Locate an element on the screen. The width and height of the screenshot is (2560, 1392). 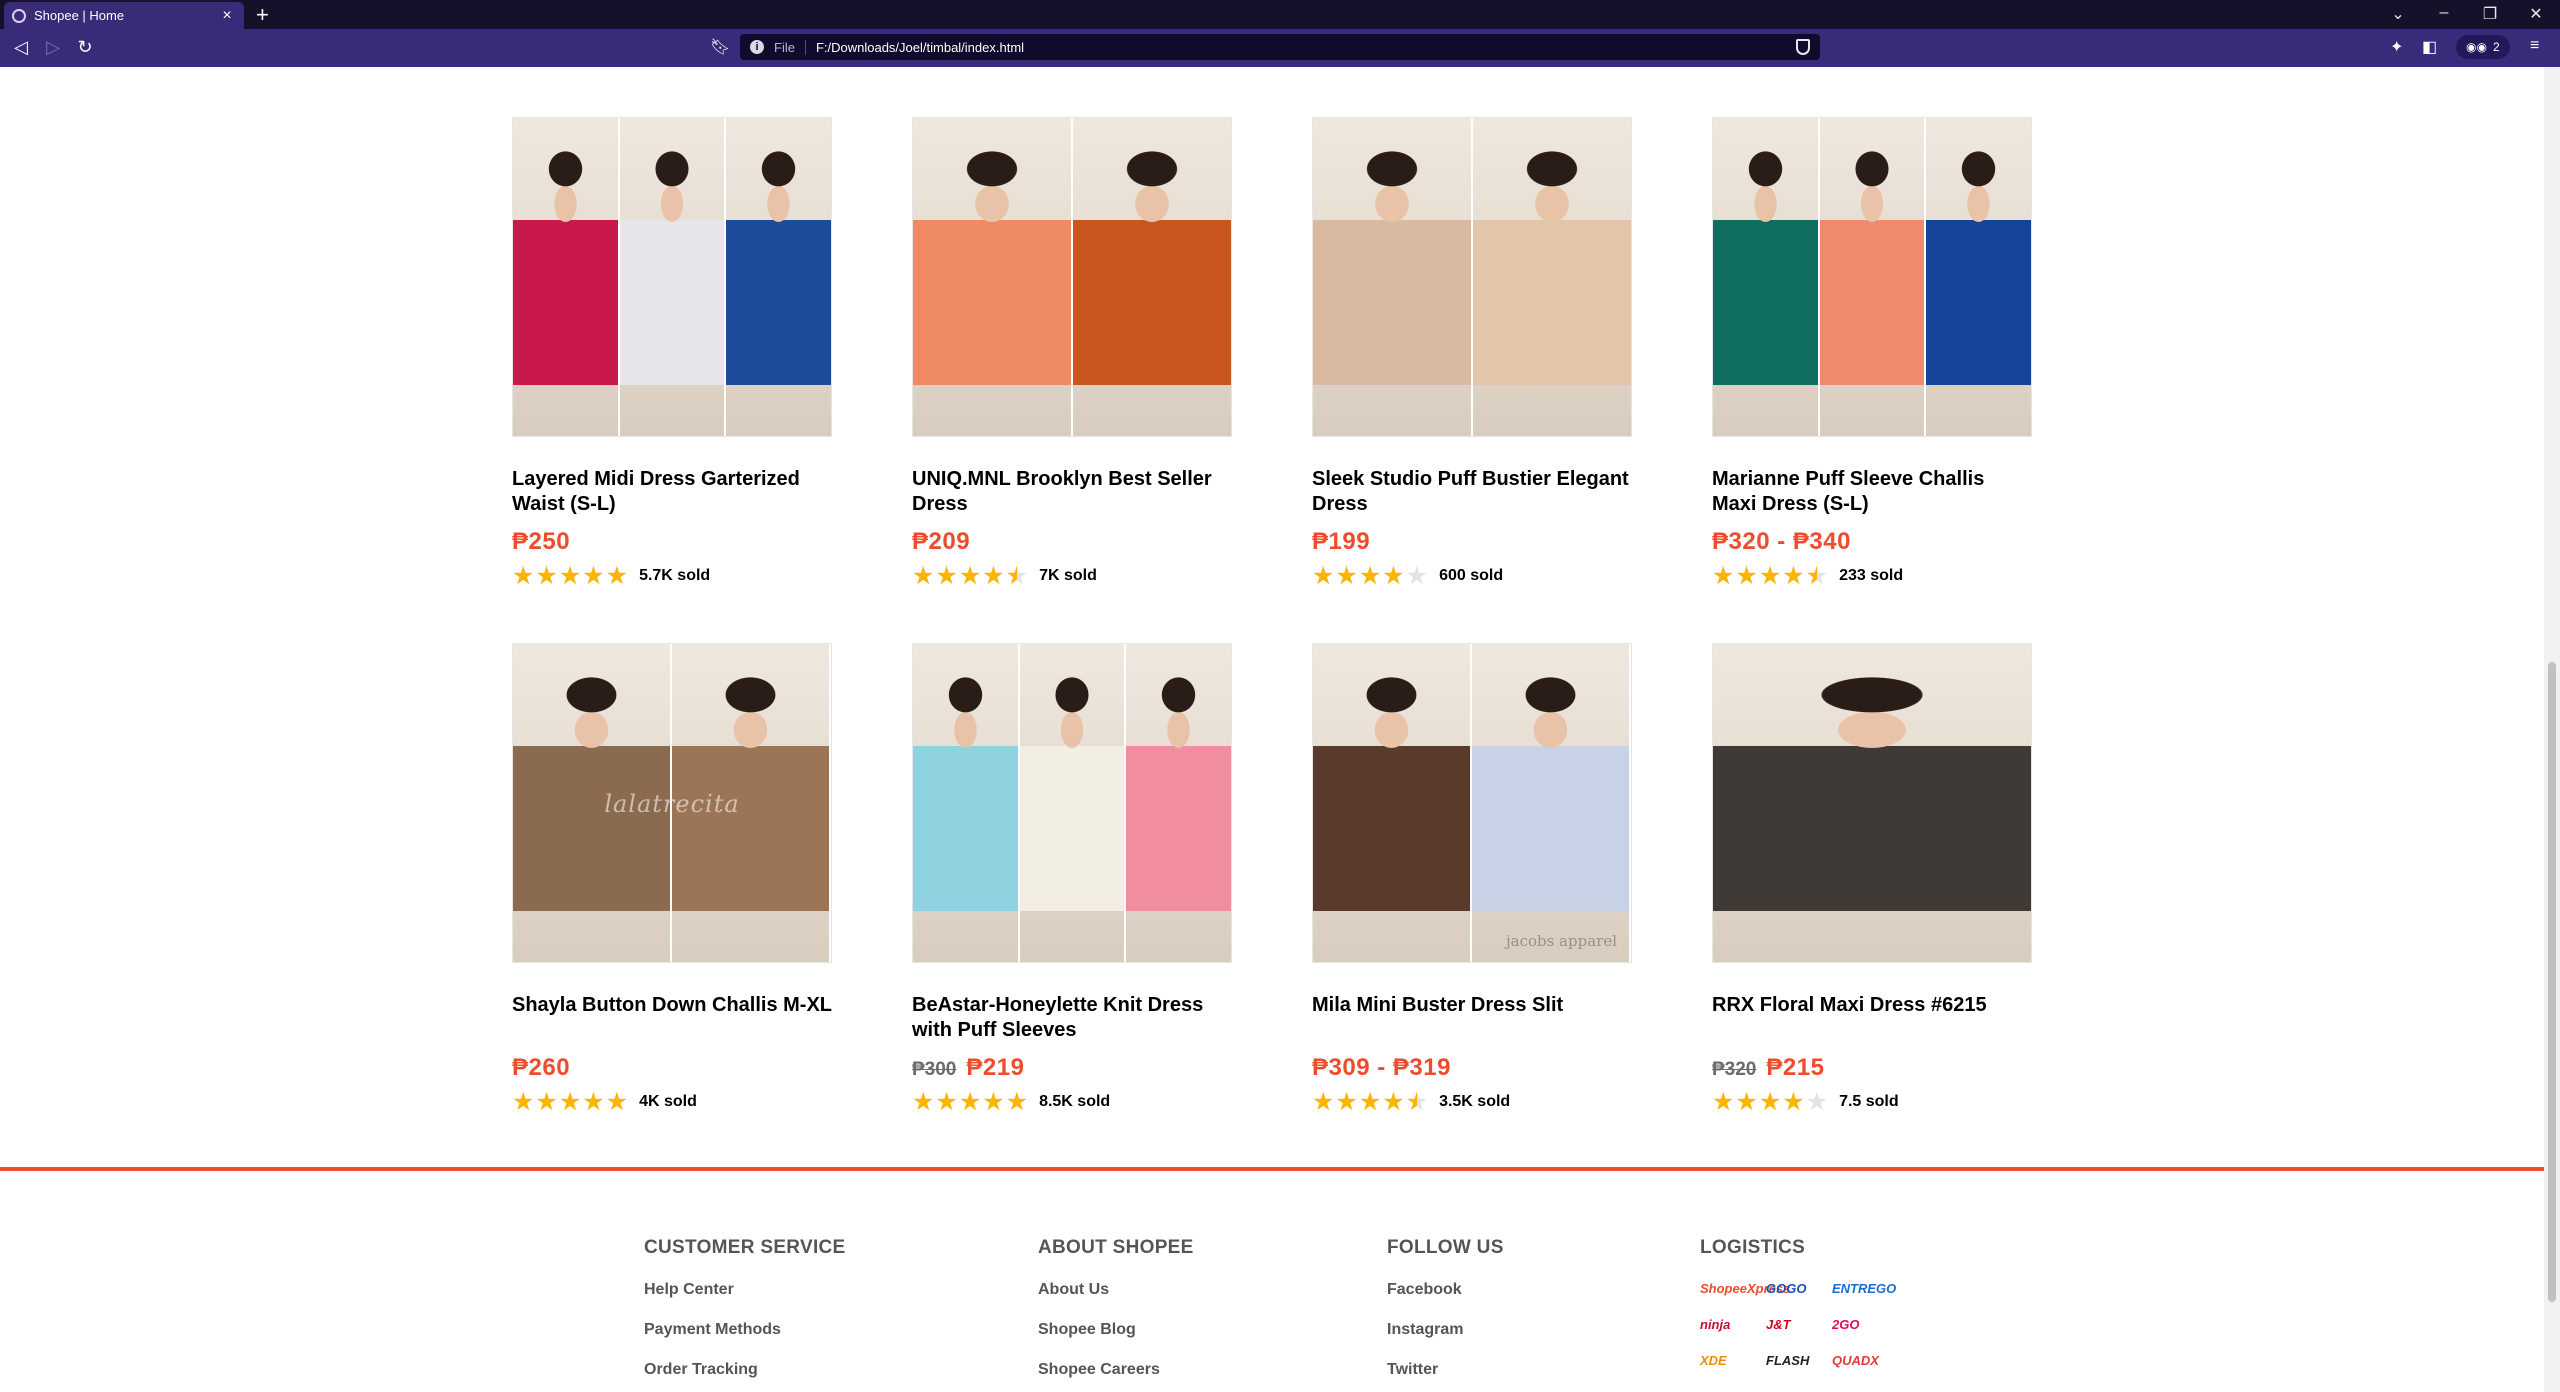
forward-icon: ▷ is located at coordinates (53, 47).